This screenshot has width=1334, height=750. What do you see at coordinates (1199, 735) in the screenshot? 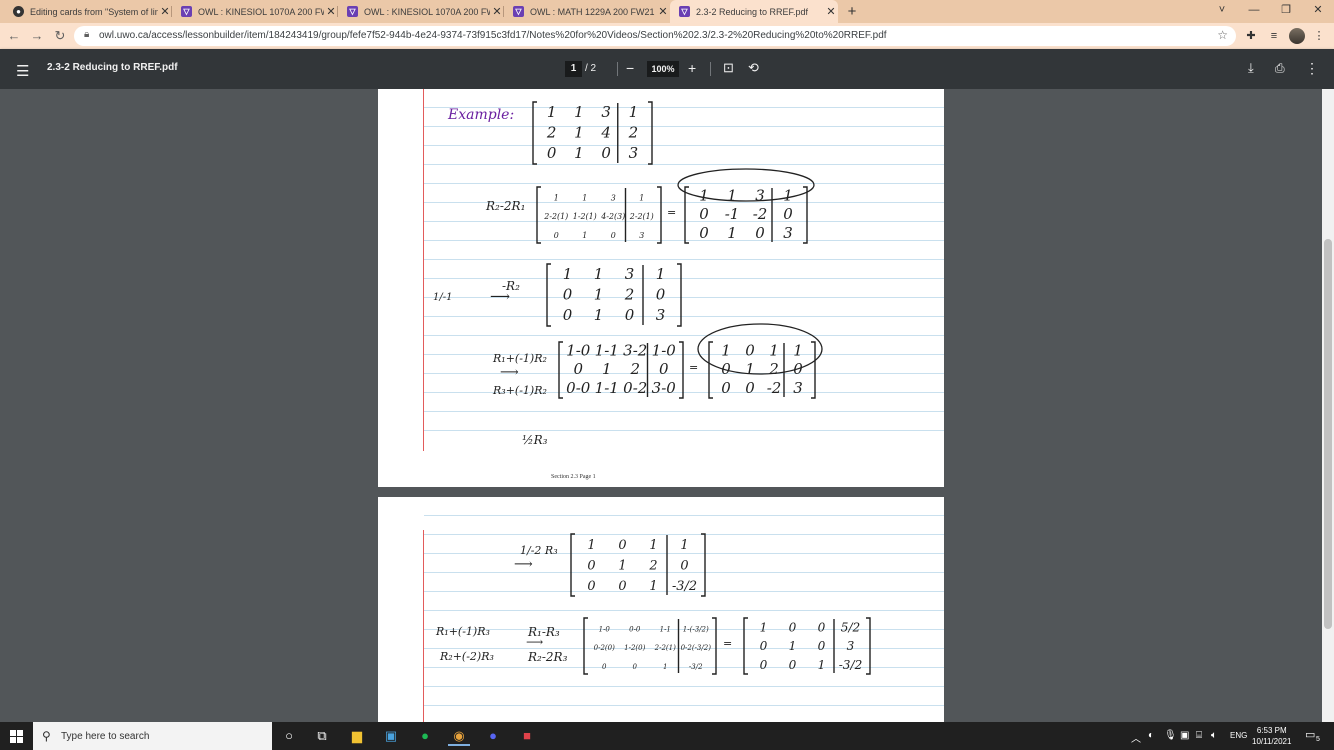
I see `network-icon: ⌸` at bounding box center [1199, 735].